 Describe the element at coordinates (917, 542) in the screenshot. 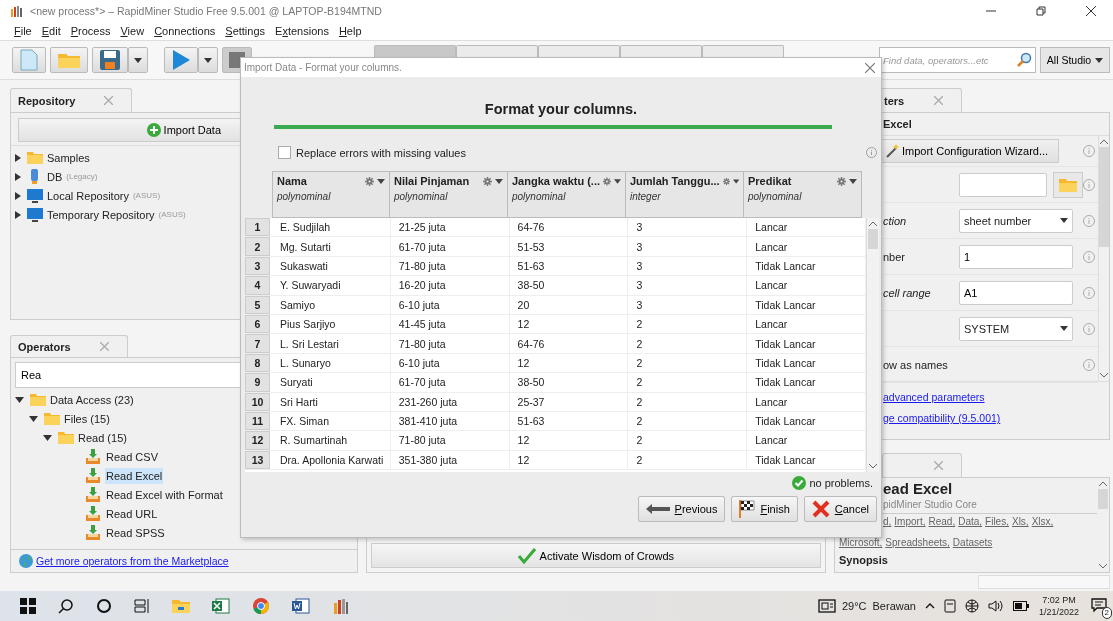

I see `tag-link: Spreadsheets,` at that location.